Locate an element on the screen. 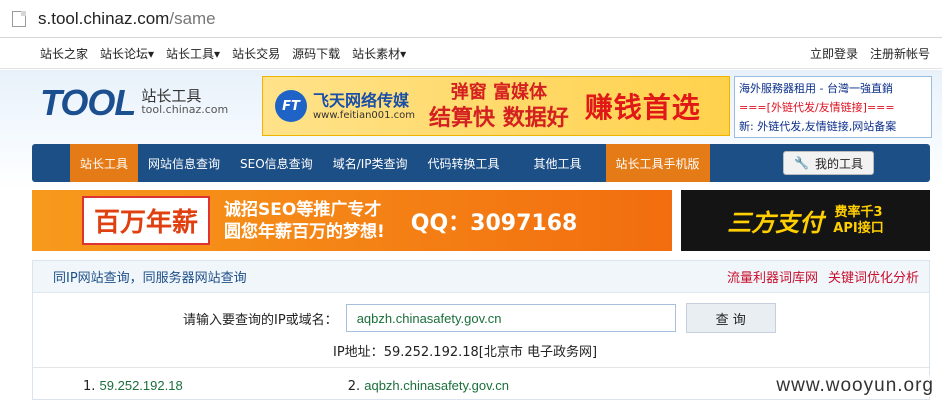  panel-title: 同IP网站查询，同服务器网站查询 is located at coordinates (150, 276).